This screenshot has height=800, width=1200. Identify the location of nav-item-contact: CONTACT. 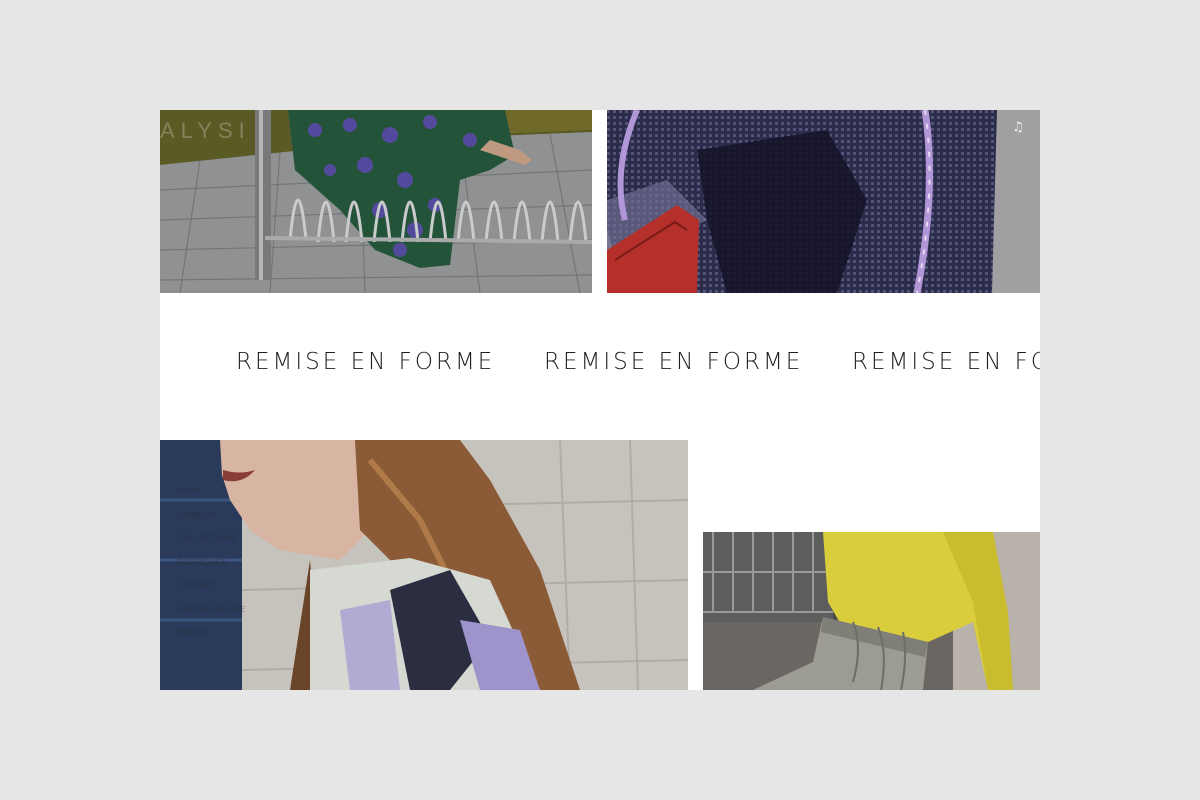
(211, 593).